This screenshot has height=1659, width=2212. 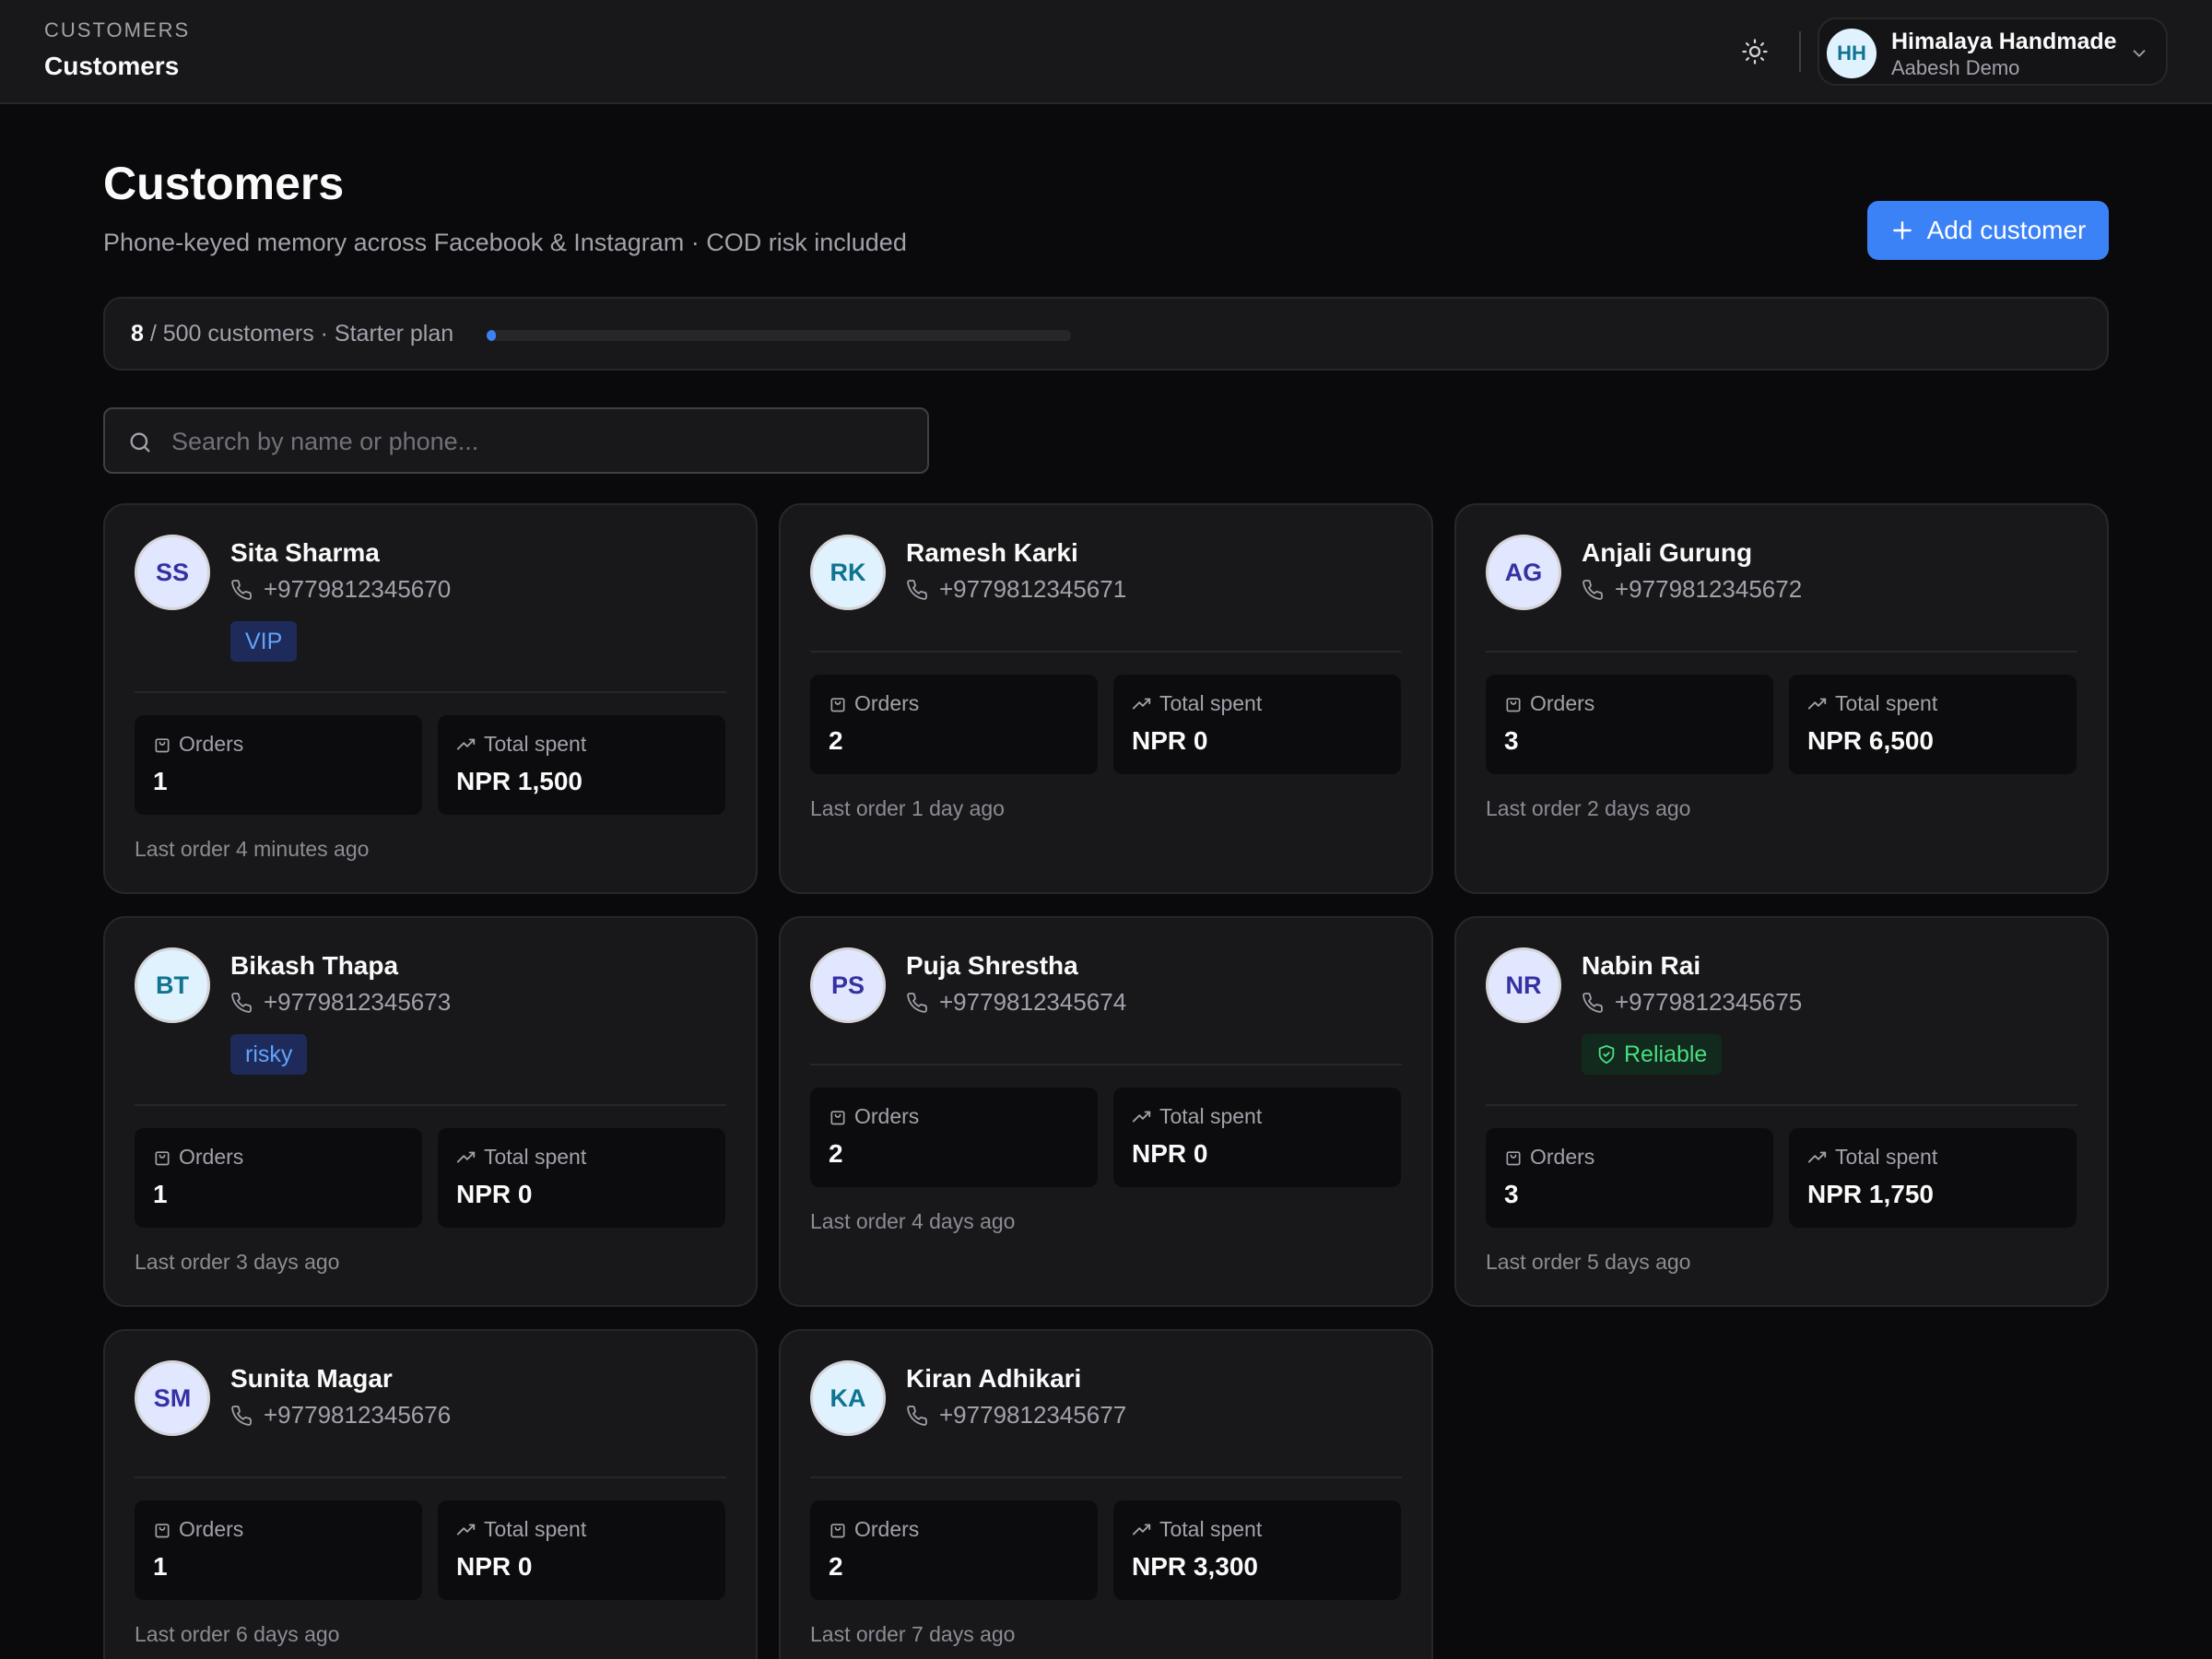 What do you see at coordinates (1800, 51) in the screenshot?
I see `header-divider` at bounding box center [1800, 51].